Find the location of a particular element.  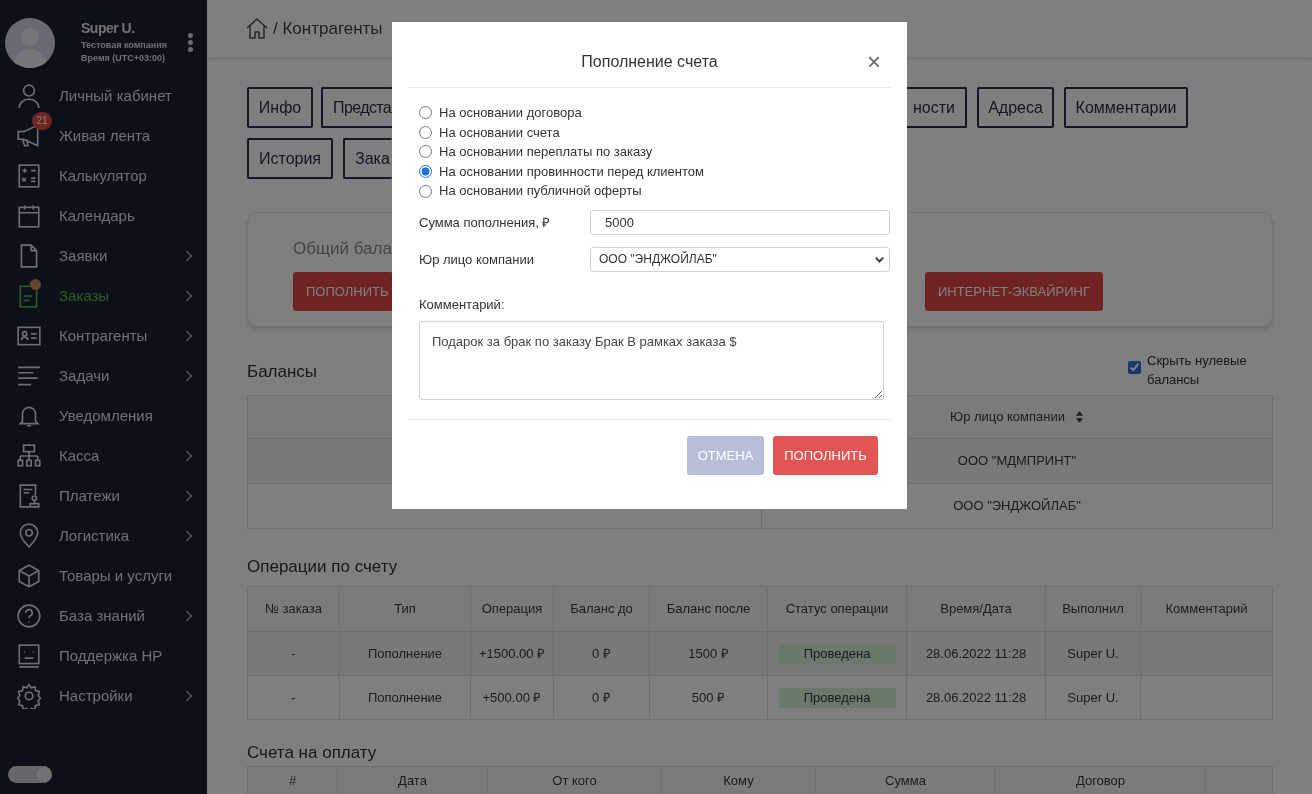

table-header-cell: Кому is located at coordinates (739, 780).